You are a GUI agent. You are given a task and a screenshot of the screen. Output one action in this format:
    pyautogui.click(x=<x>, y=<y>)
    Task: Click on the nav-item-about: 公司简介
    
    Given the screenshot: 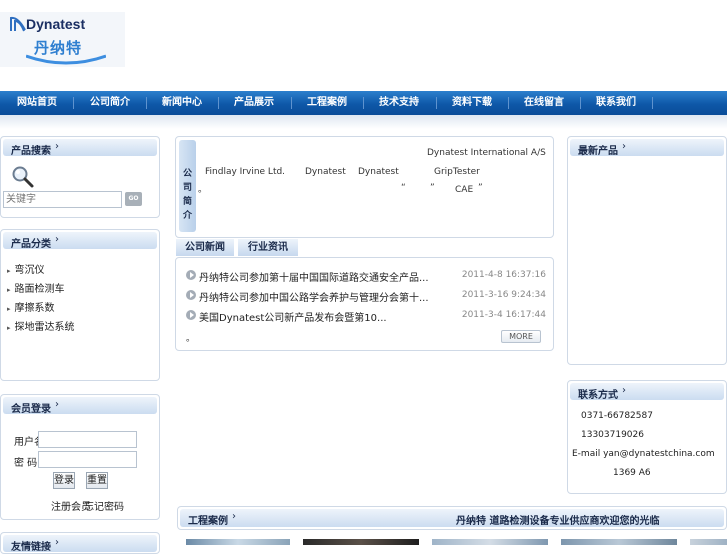 What is the action you would take?
    pyautogui.click(x=110, y=103)
    